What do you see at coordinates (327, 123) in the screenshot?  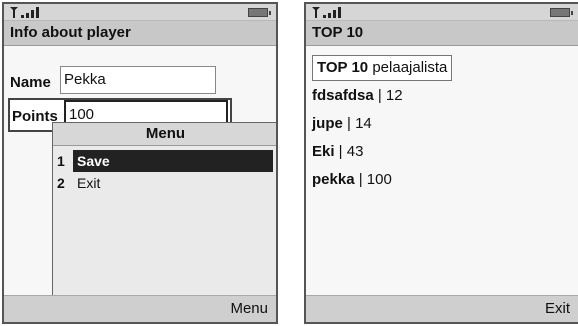 I see `player-name: jupe` at bounding box center [327, 123].